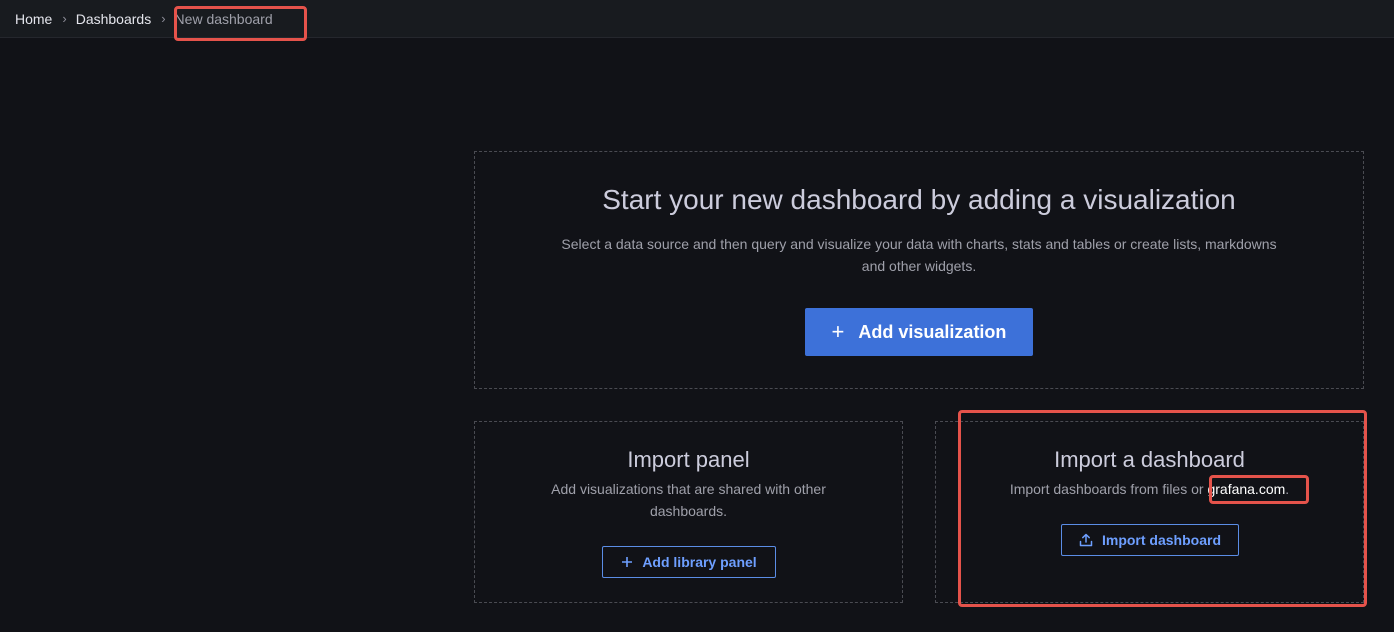 The height and width of the screenshot is (632, 1394). I want to click on plus-icon: +, so click(838, 331).